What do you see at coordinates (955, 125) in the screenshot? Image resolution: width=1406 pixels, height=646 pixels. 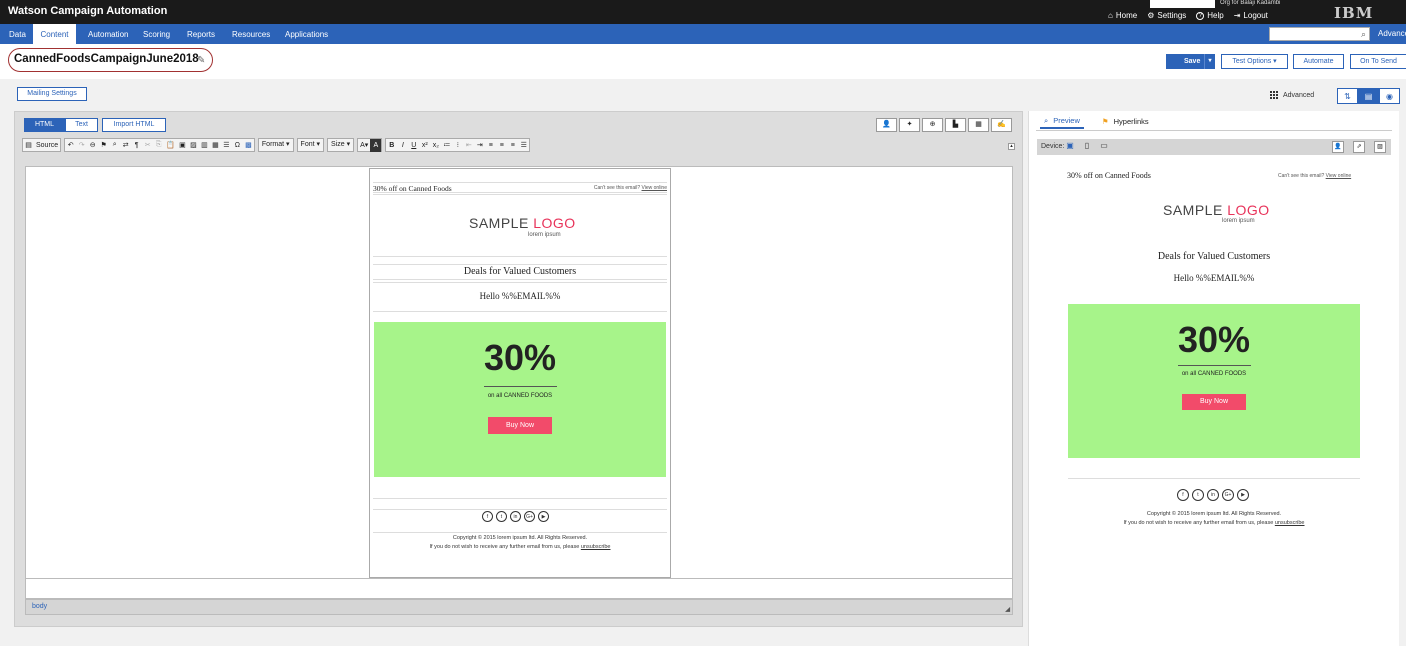 I see `document-icon: ▙` at bounding box center [955, 125].